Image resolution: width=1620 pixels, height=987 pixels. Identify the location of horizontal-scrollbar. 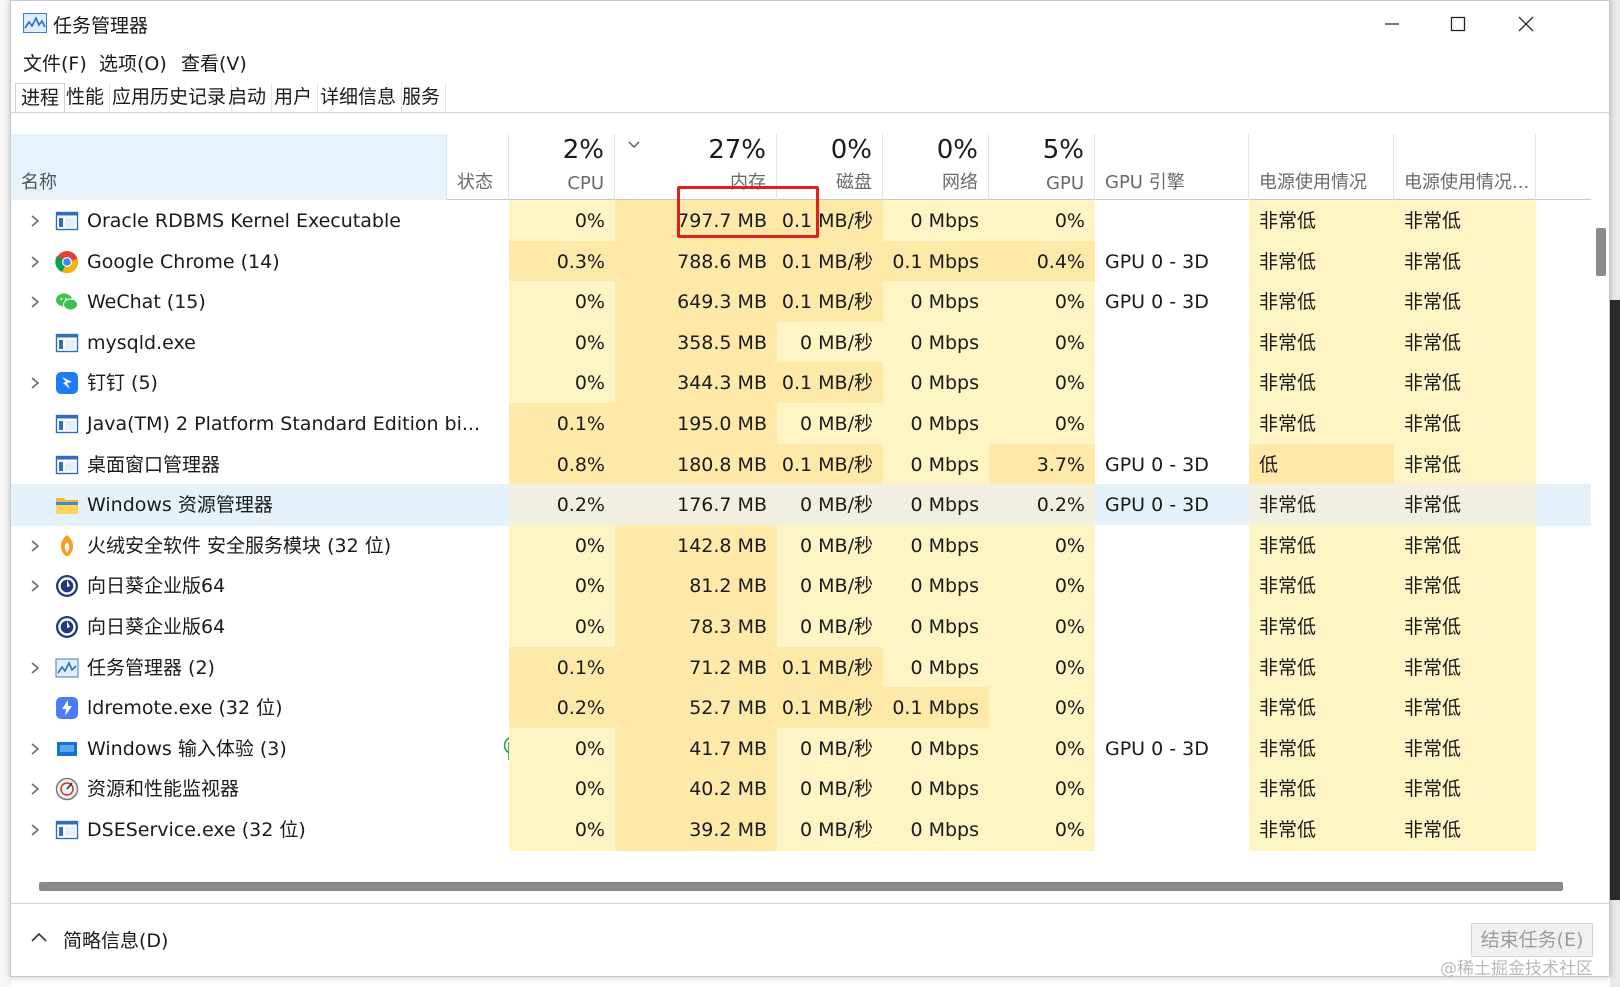
(801, 885).